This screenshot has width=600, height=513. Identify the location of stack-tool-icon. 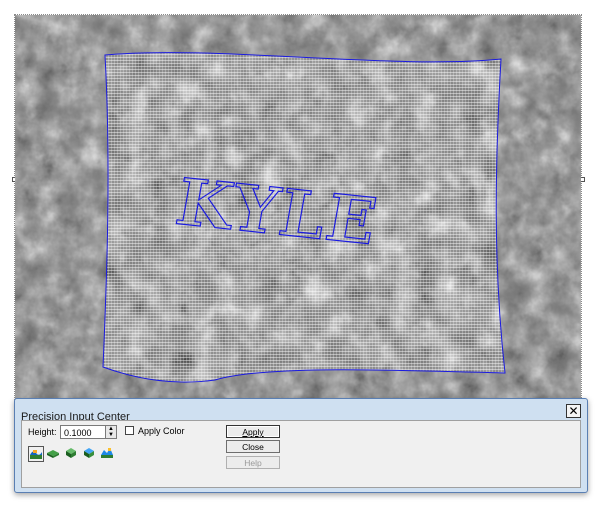
(89, 453).